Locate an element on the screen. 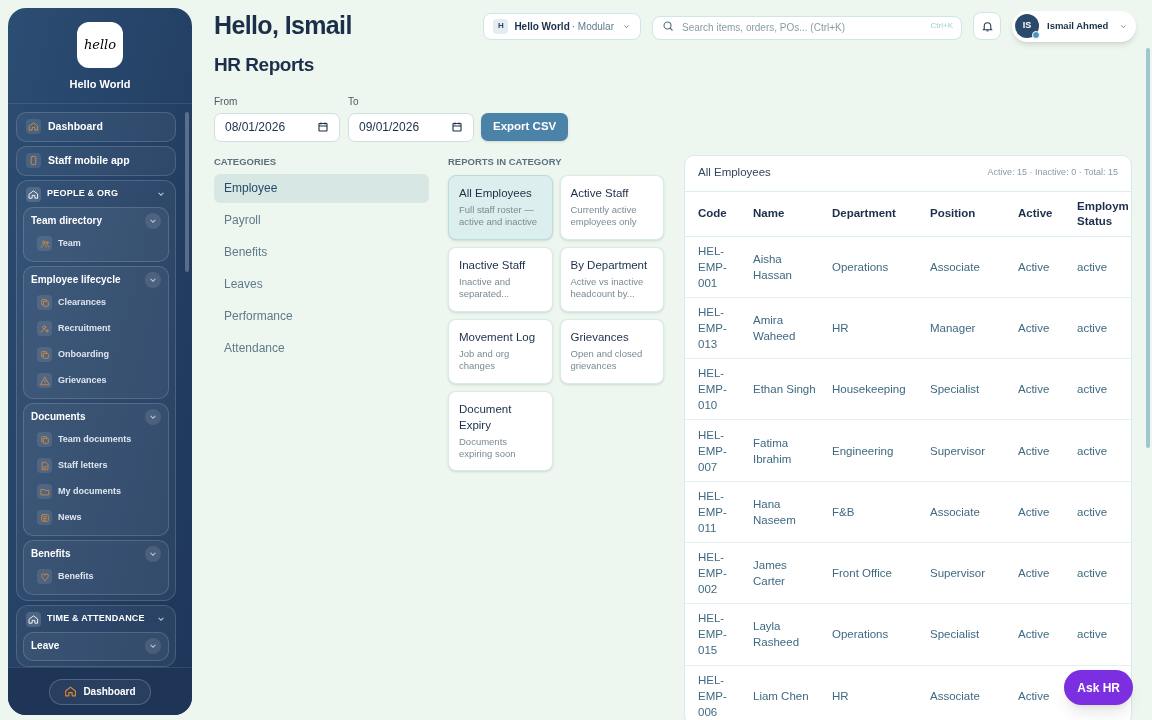 Image resolution: width=1152 pixels, height=720 pixels. column-header: Name is located at coordinates (769, 213).